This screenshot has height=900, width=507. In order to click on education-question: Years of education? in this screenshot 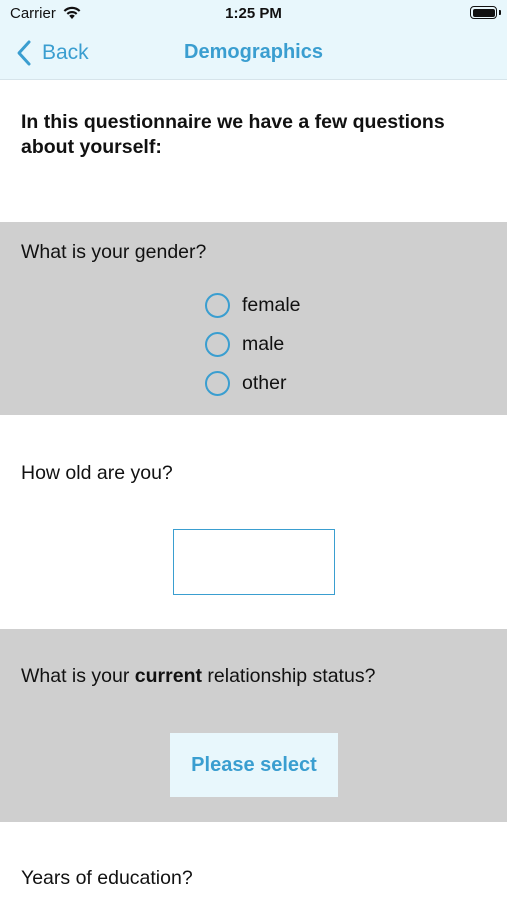, I will do `click(107, 878)`.